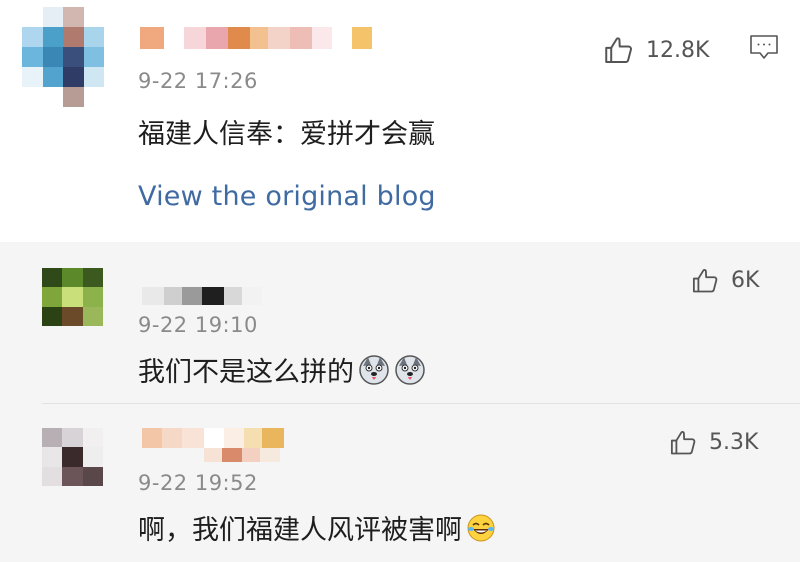  Describe the element at coordinates (481, 527) in the screenshot. I see `laugh-cry-emoji` at that location.